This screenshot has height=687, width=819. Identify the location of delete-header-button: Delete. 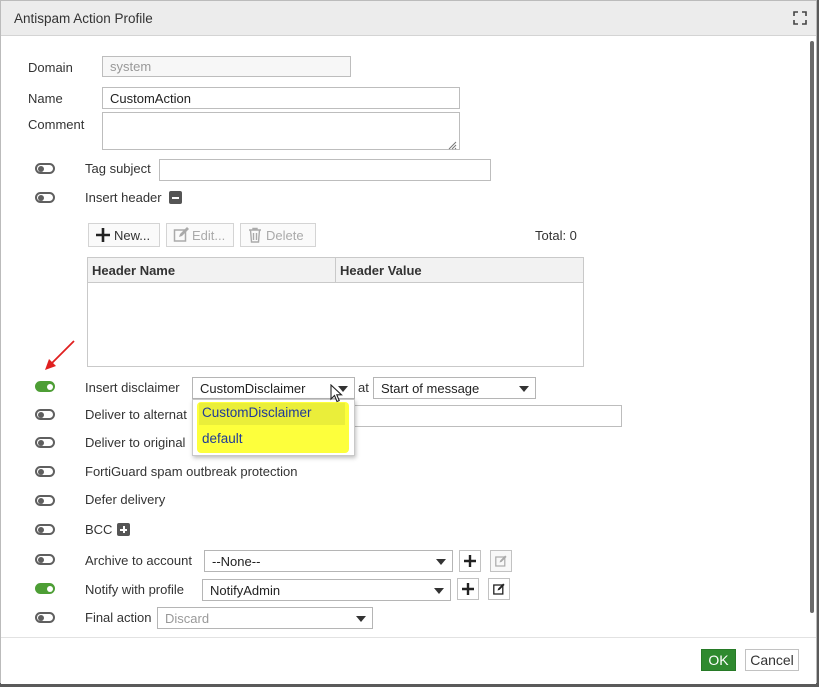
(278, 235).